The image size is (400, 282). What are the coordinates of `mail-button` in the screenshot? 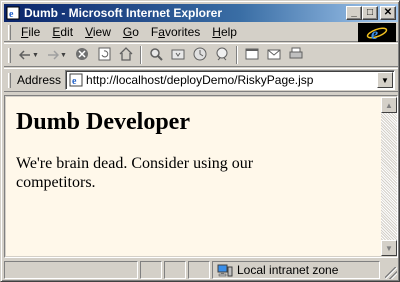 It's located at (274, 55).